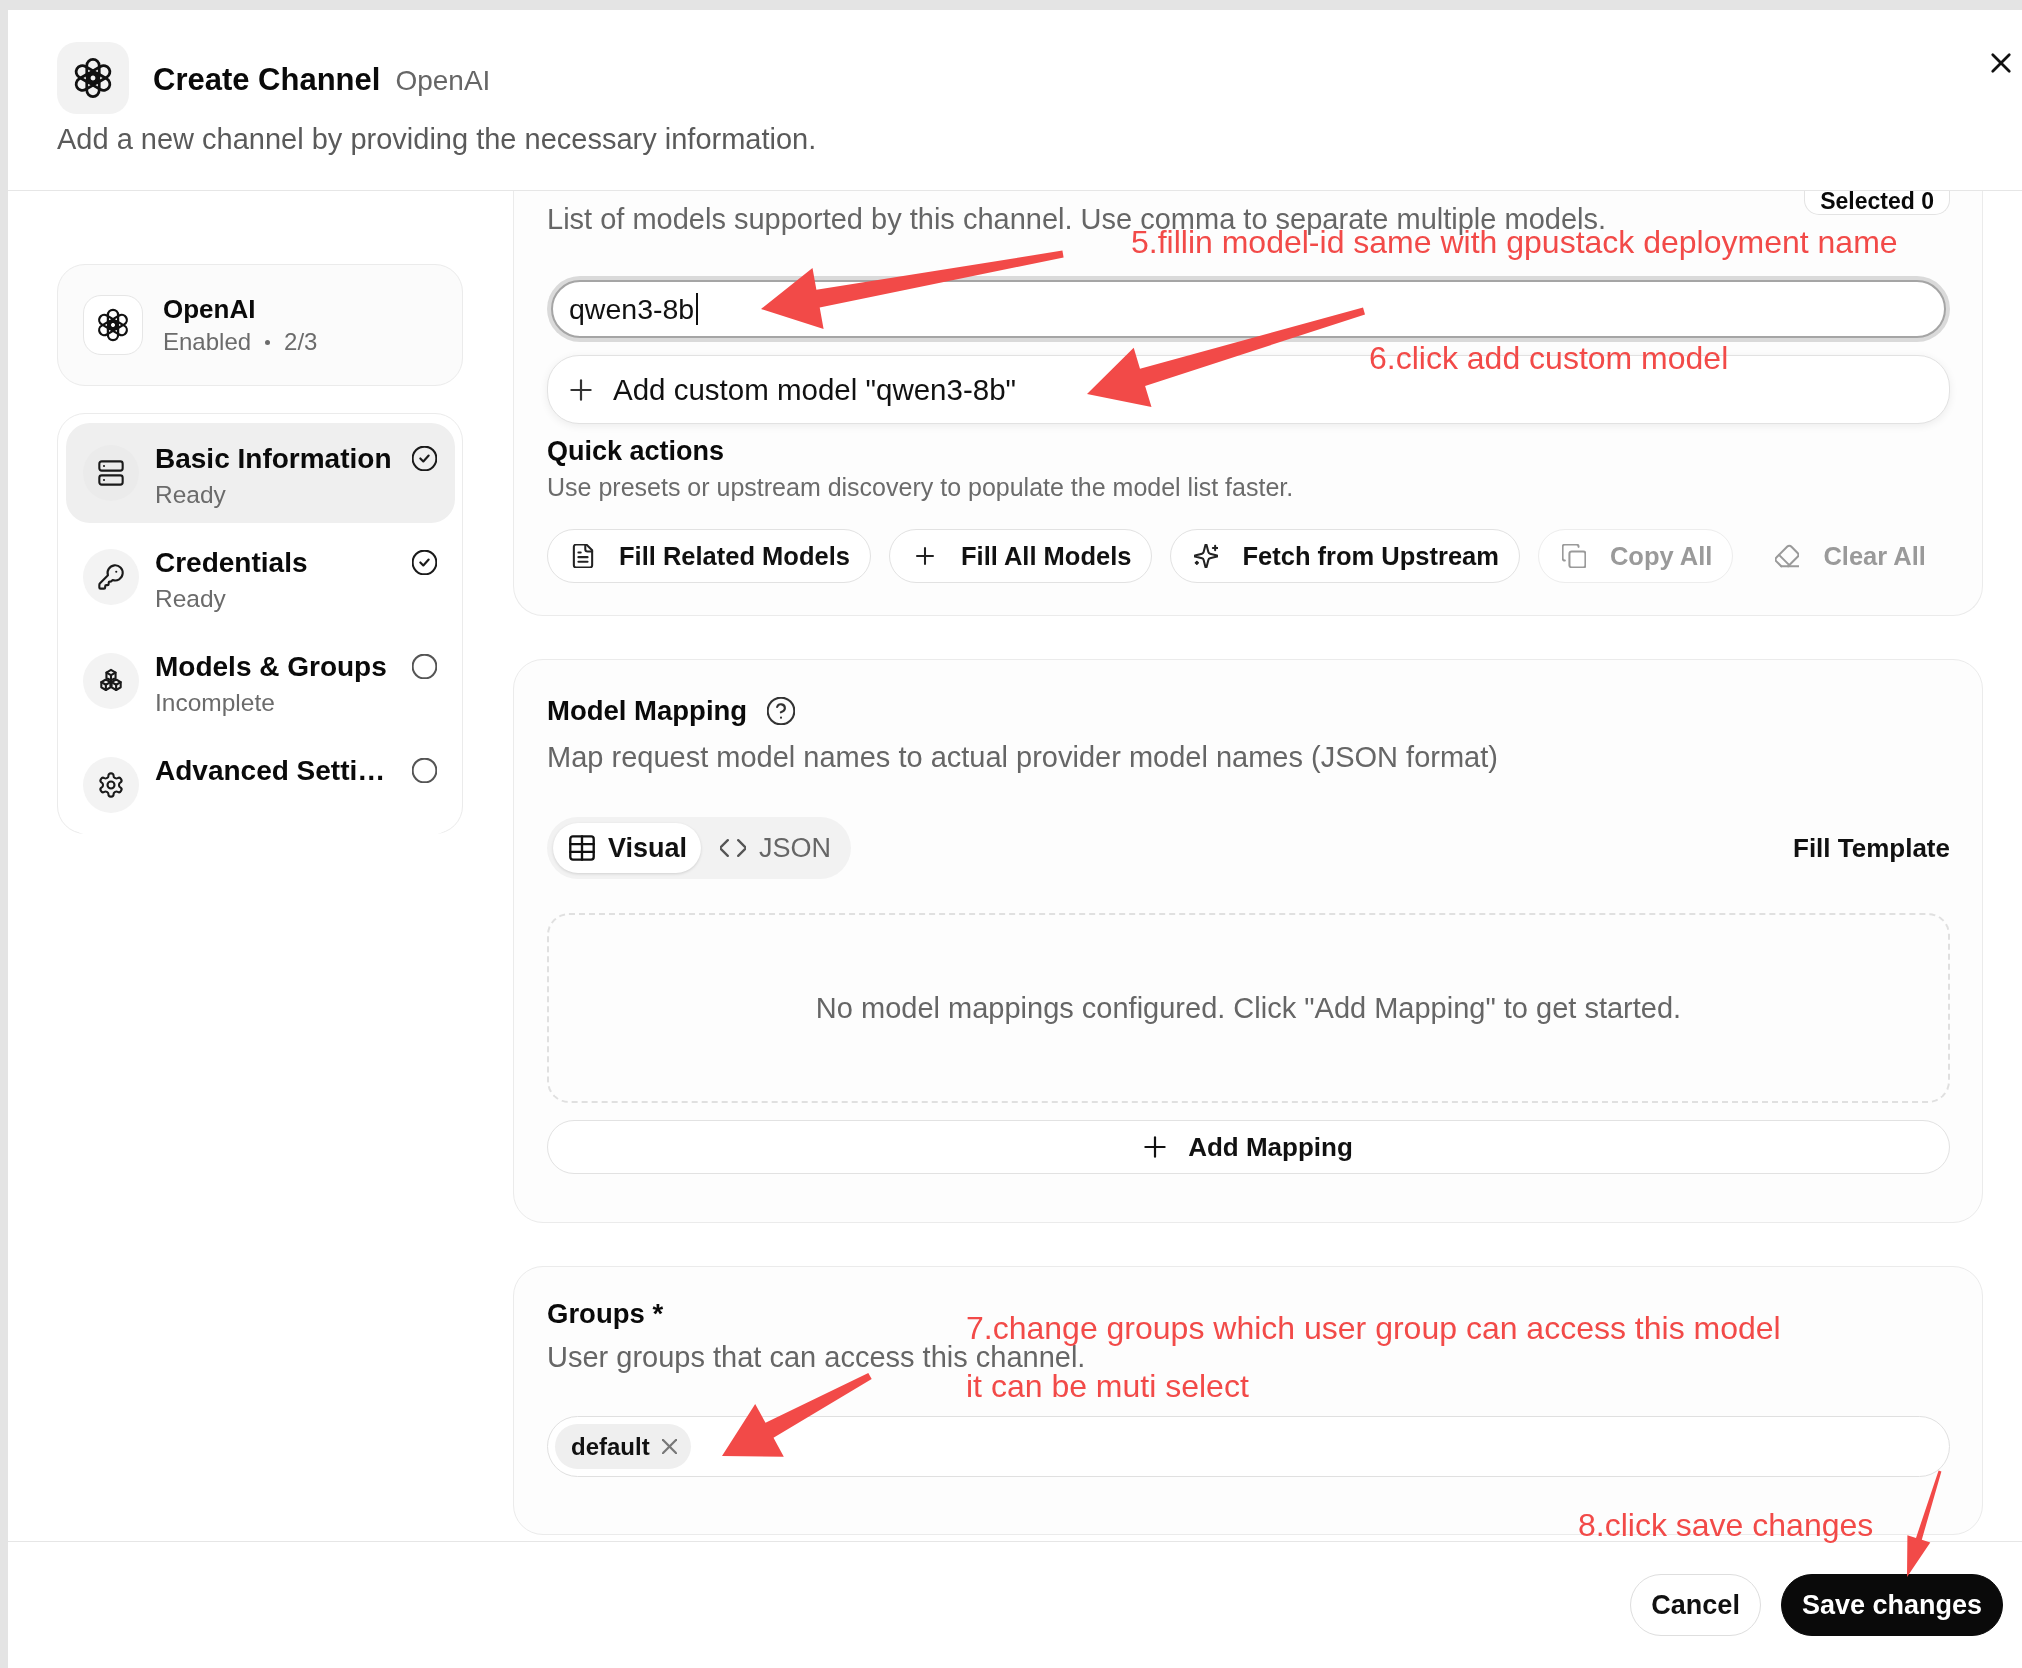 This screenshot has width=2022, height=1668. I want to click on provider-status: Enabled, so click(207, 342).